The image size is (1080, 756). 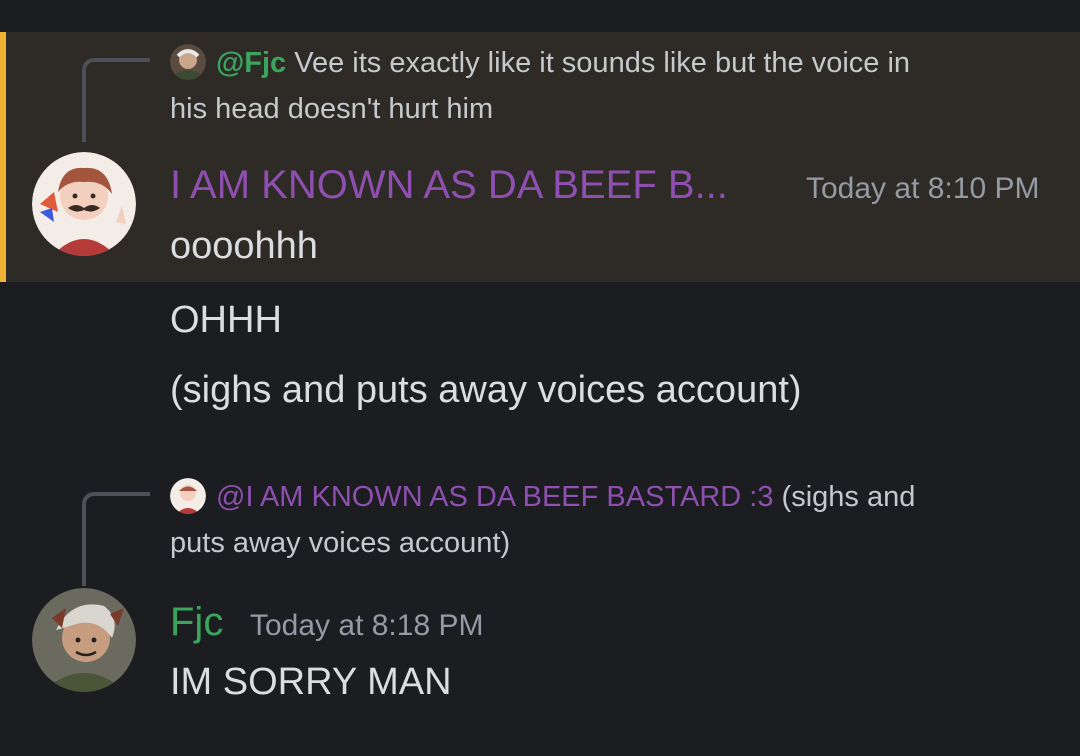 I want to click on beef-avatar-icon, so click(x=188, y=496).